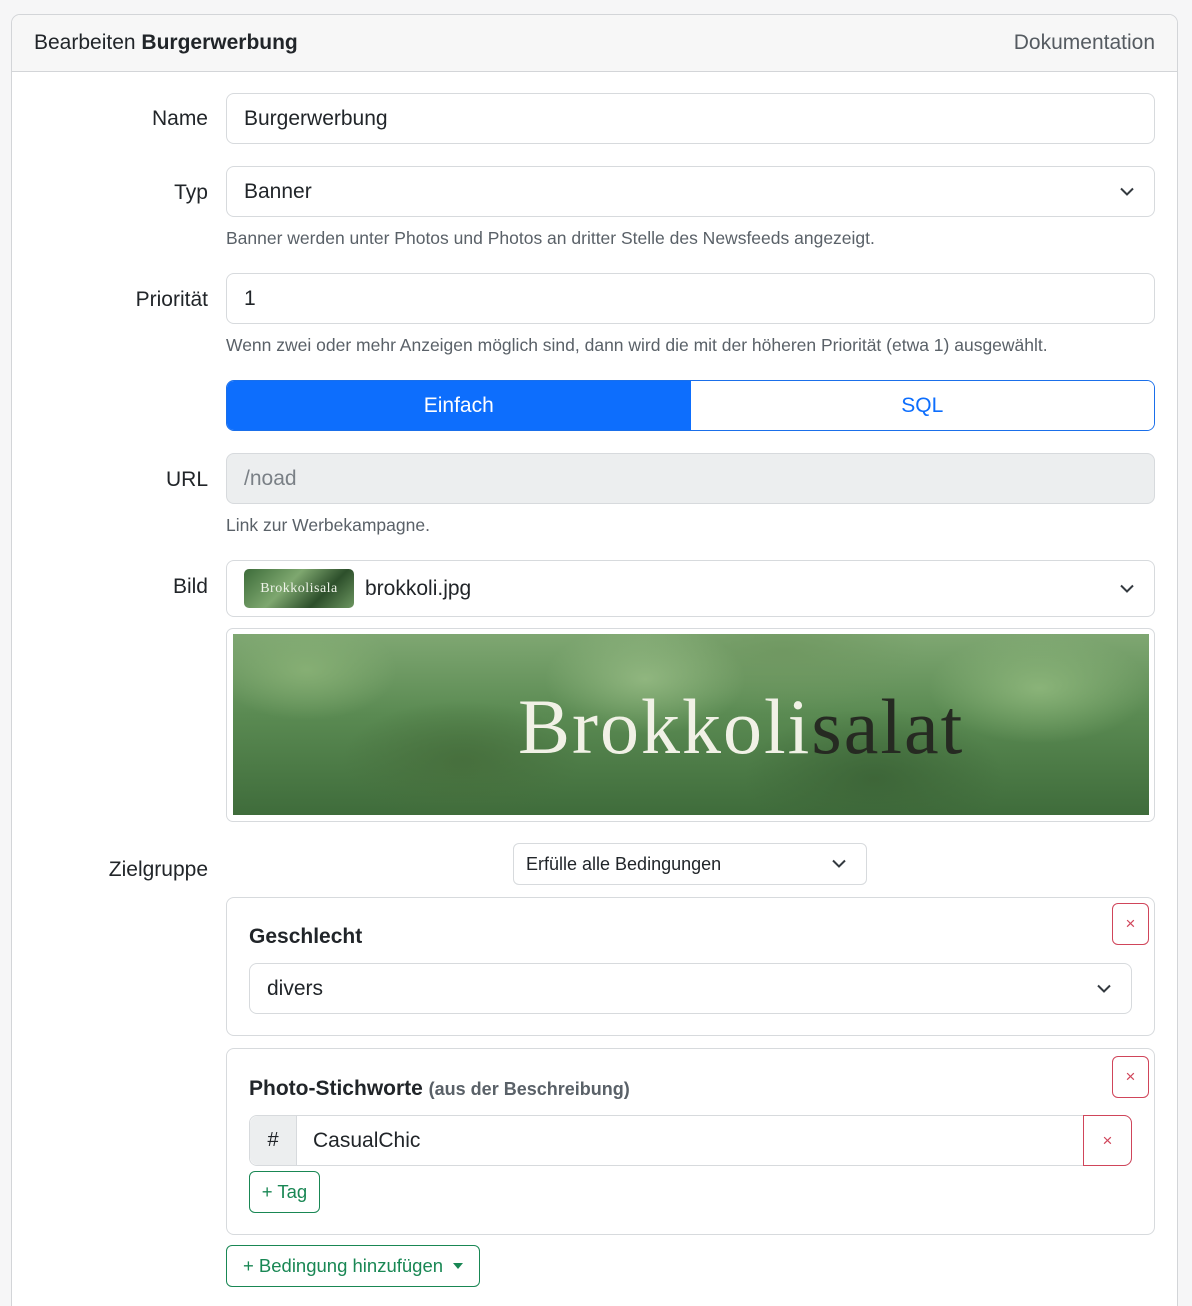 This screenshot has height=1306, width=1192. Describe the element at coordinates (171, 299) in the screenshot. I see `priority-label: Priorität` at that location.